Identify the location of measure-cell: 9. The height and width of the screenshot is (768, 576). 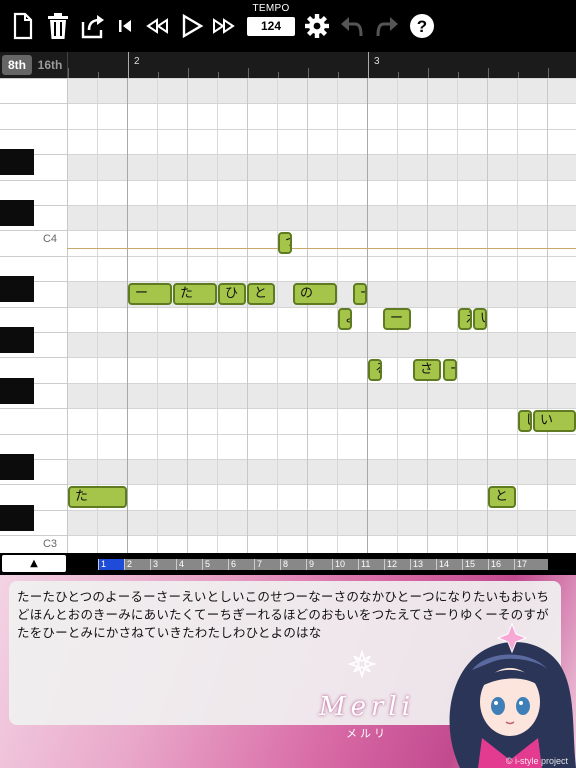
(319, 564).